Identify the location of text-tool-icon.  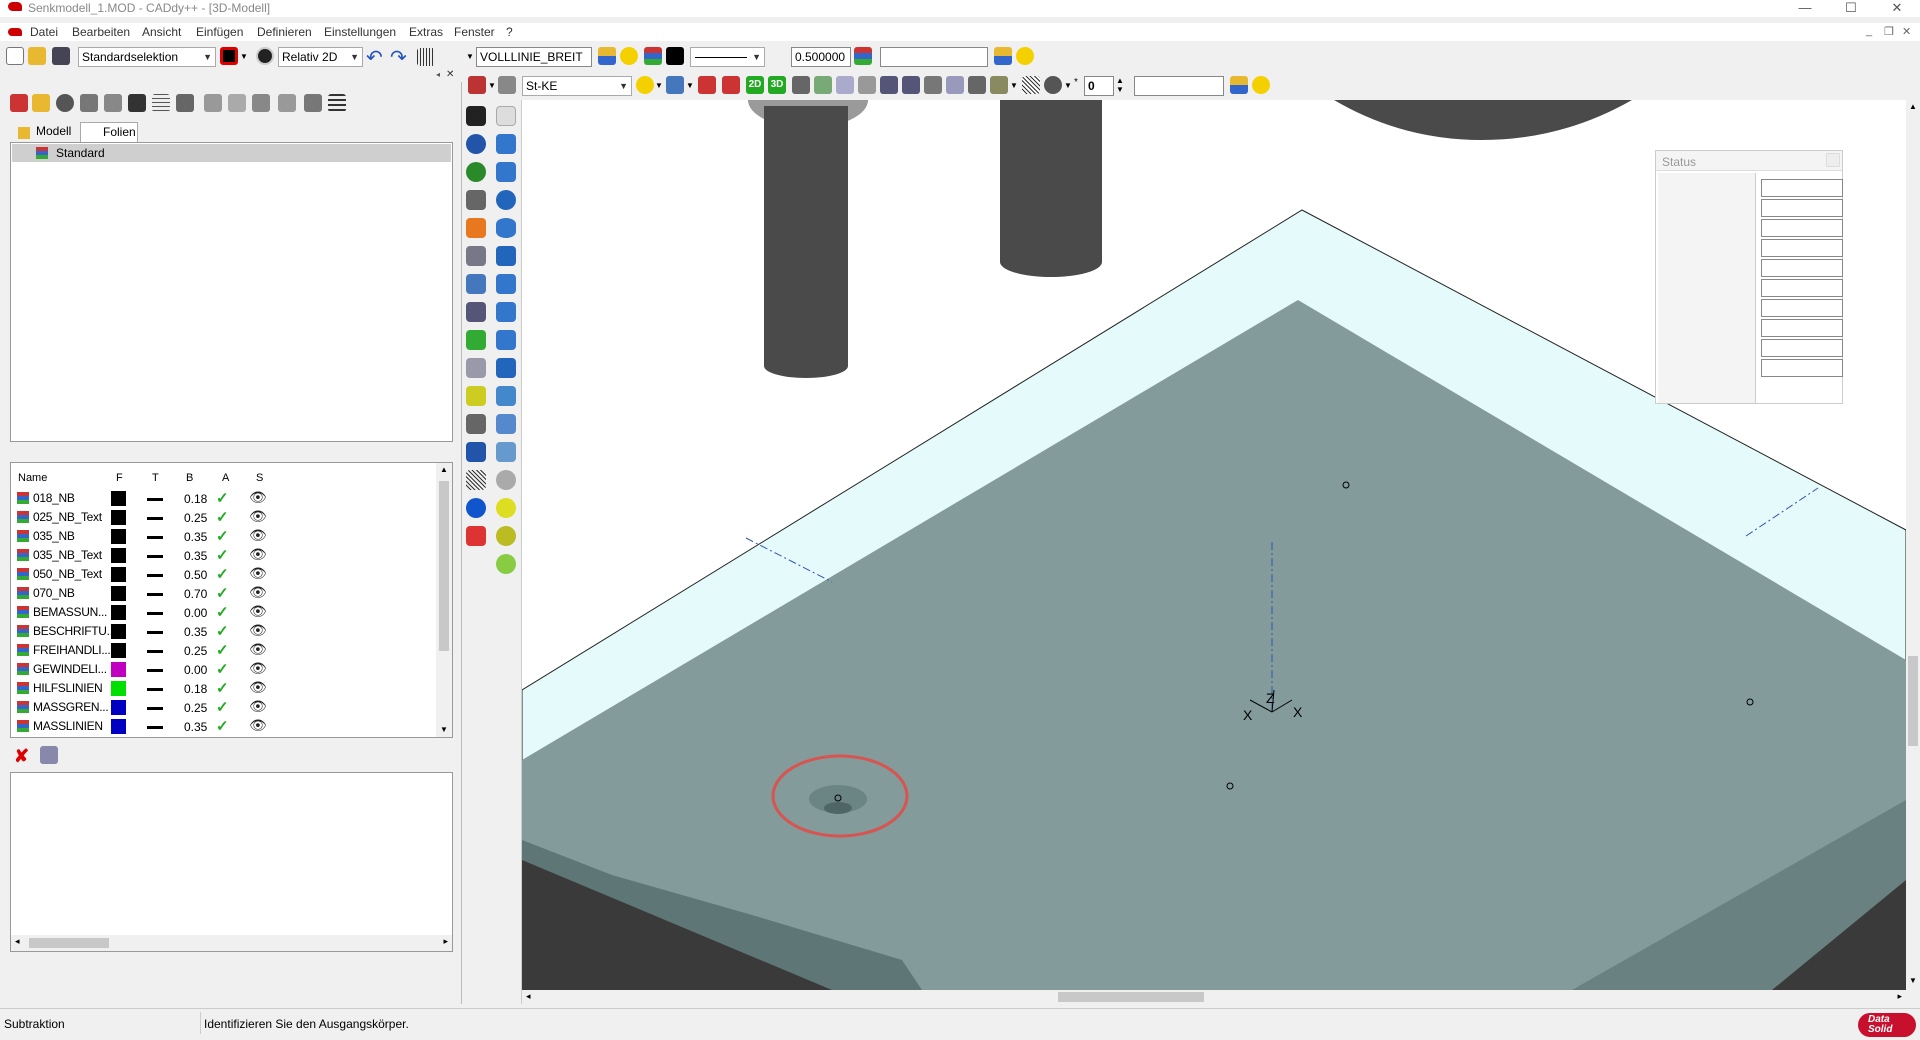
(476, 452).